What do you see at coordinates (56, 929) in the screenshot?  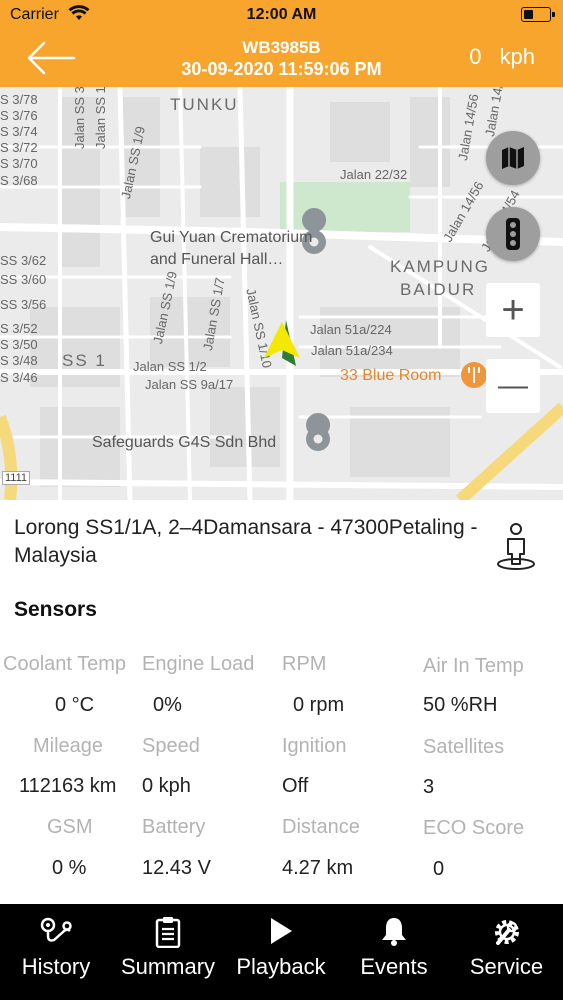 I see `route-icon` at bounding box center [56, 929].